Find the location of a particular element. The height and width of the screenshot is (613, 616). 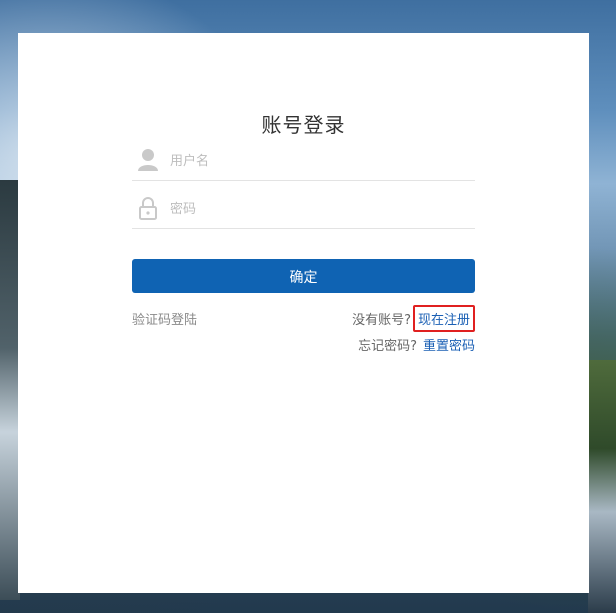

register-link: 现在注册 is located at coordinates (443, 318).